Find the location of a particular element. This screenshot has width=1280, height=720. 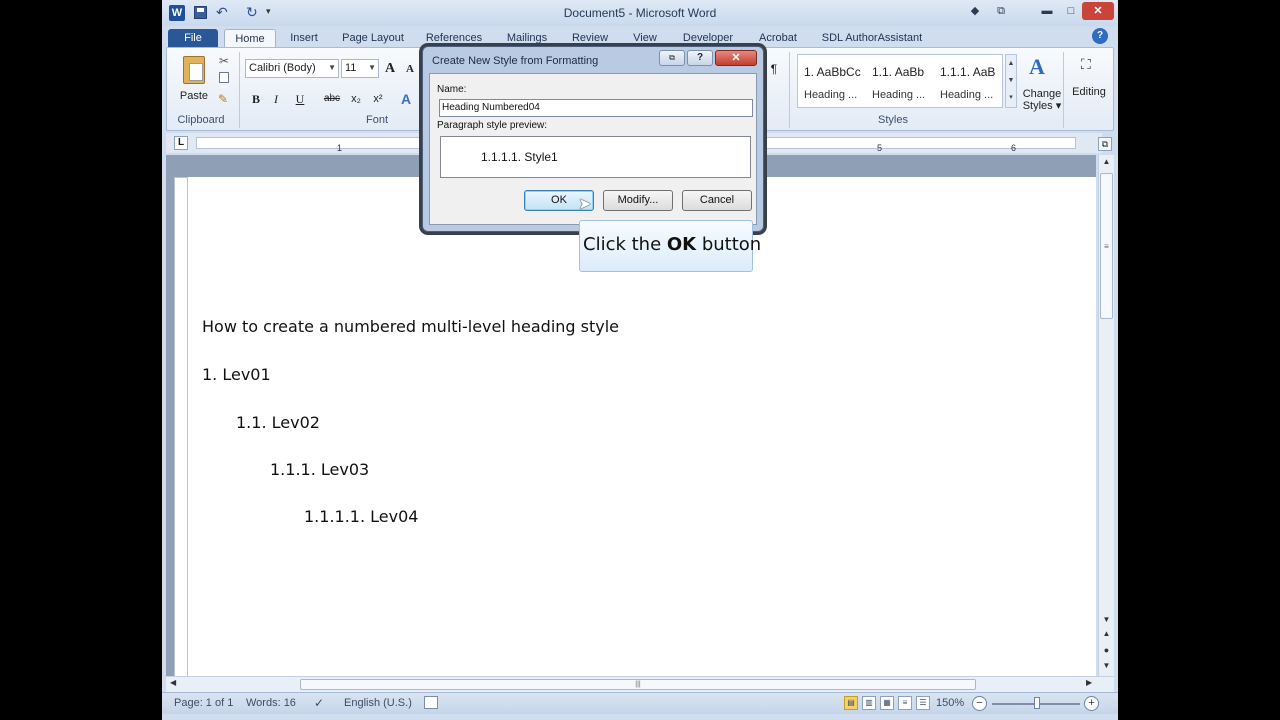

view-ruler-icon: ⧉ is located at coordinates (1105, 144).